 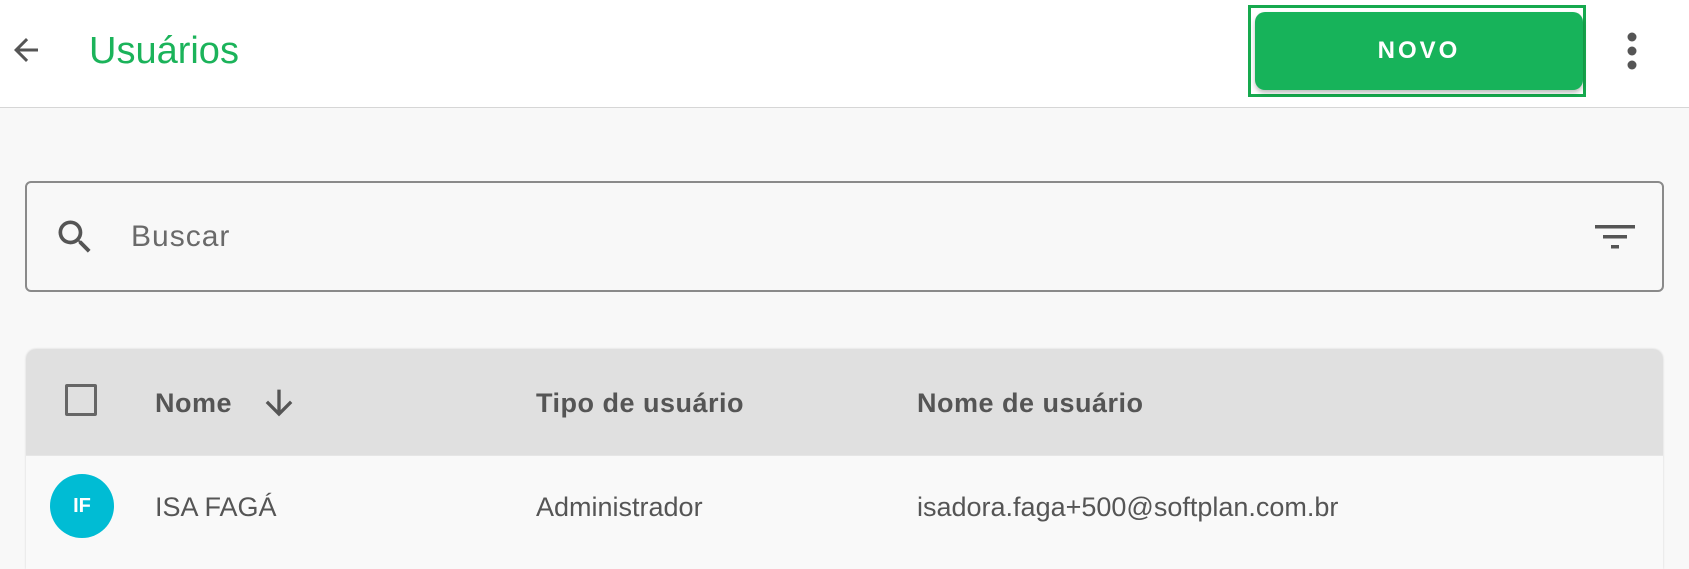 What do you see at coordinates (74, 236) in the screenshot?
I see `search-icon` at bounding box center [74, 236].